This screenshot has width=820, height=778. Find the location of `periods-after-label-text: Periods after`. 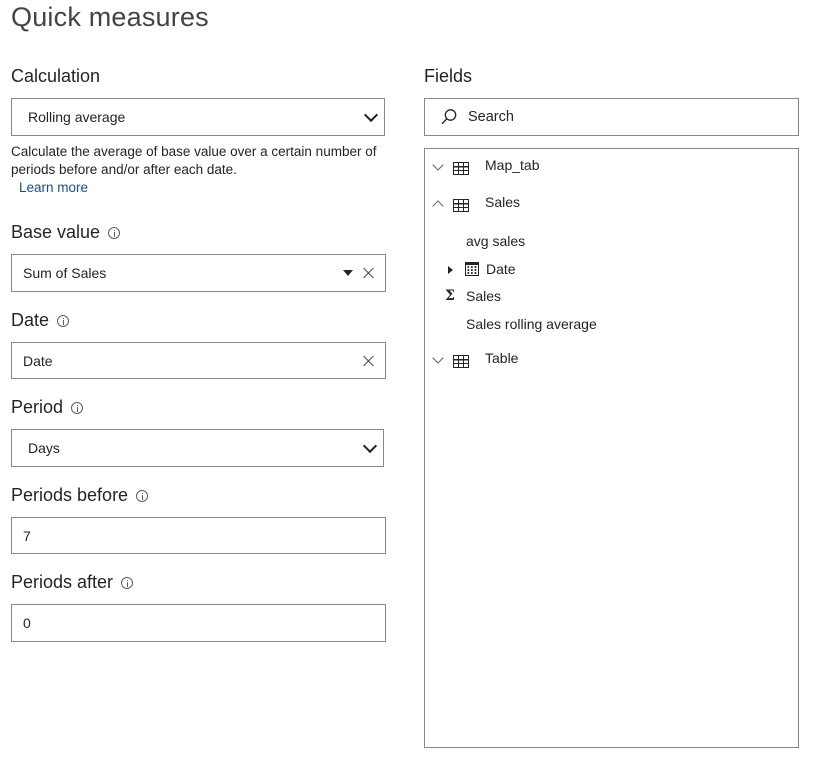

periods-after-label-text: Periods after is located at coordinates (62, 582).